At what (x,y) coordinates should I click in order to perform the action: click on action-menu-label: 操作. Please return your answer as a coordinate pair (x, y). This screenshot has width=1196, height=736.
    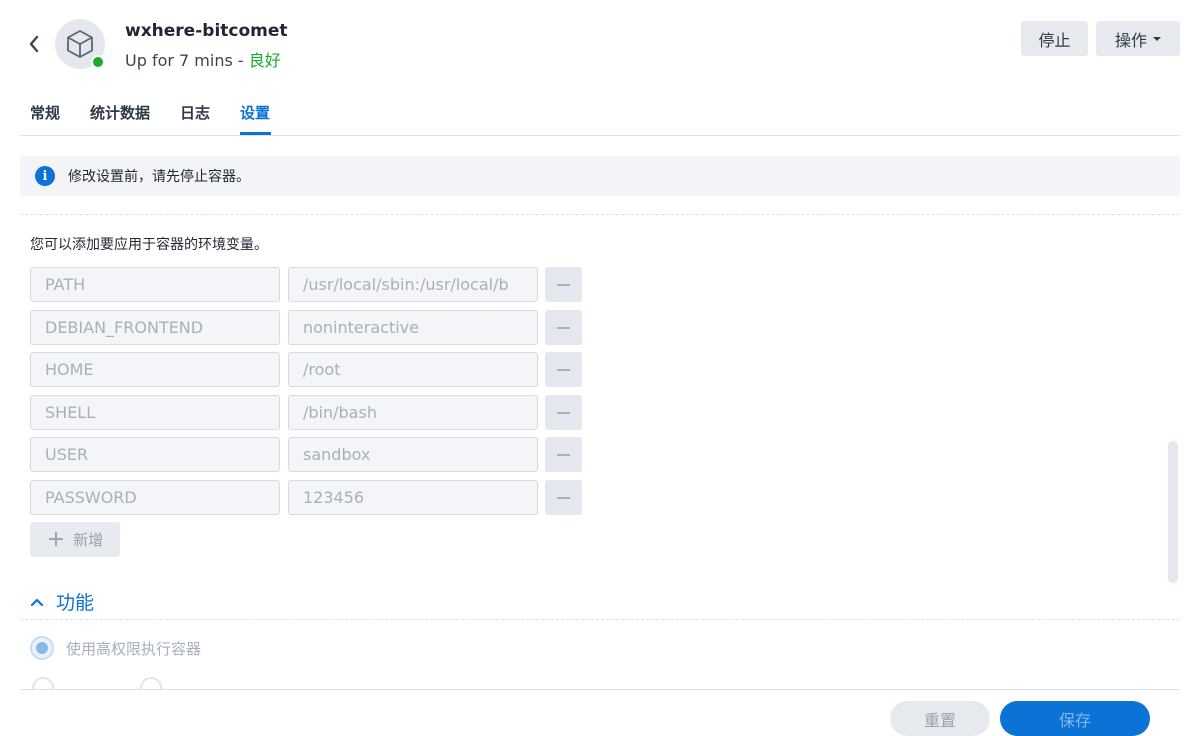
    Looking at the image, I should click on (1130, 40).